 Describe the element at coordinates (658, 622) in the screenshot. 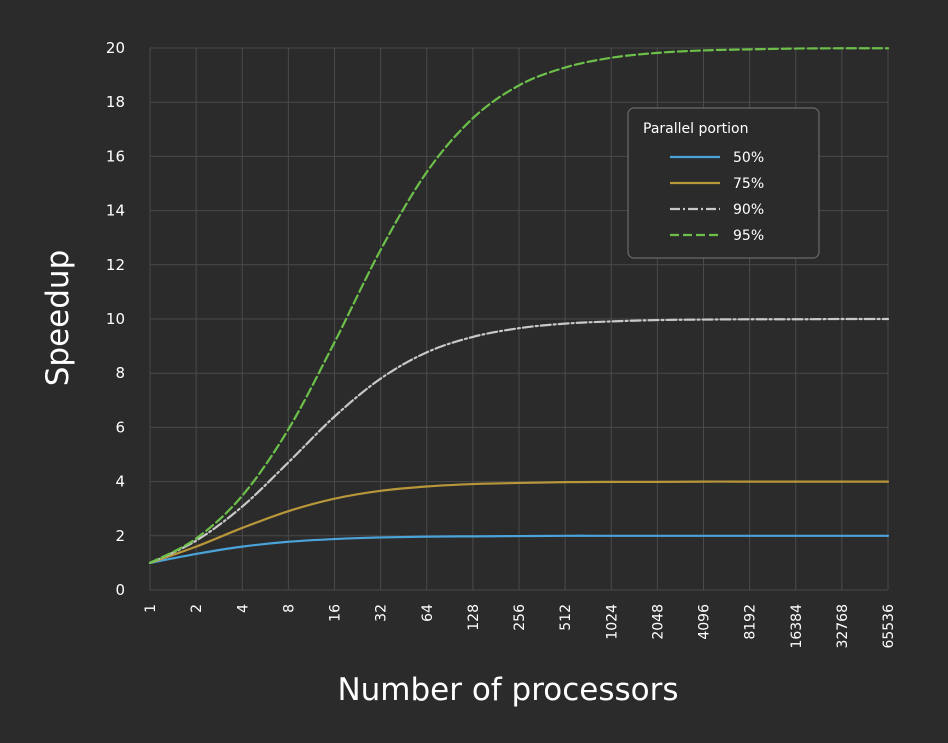

I see `x-tick-label: 2048` at that location.